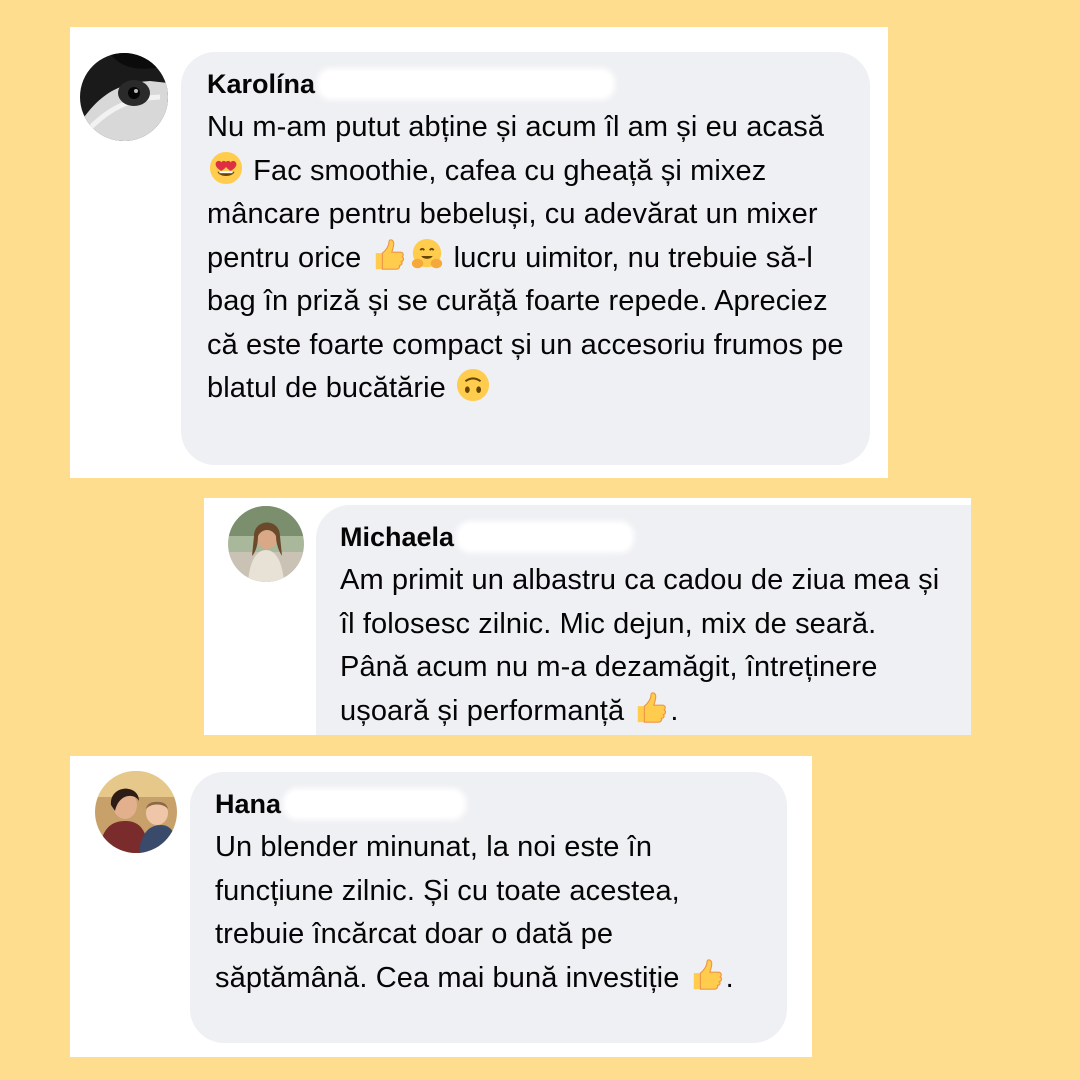 The width and height of the screenshot is (1080, 1080). What do you see at coordinates (124, 97) in the screenshot?
I see `avatar-karolina` at bounding box center [124, 97].